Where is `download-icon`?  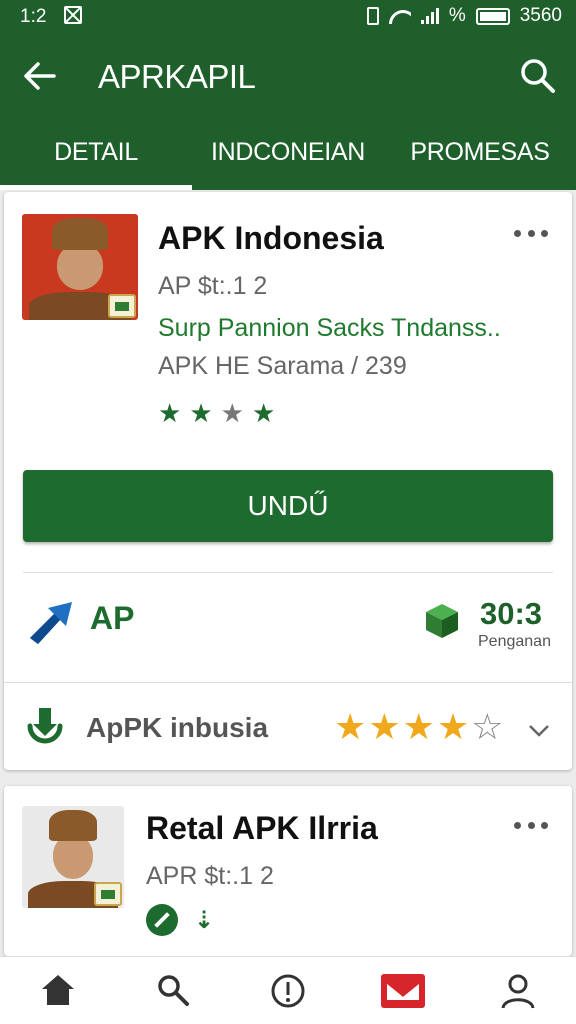
download-icon is located at coordinates (45, 728).